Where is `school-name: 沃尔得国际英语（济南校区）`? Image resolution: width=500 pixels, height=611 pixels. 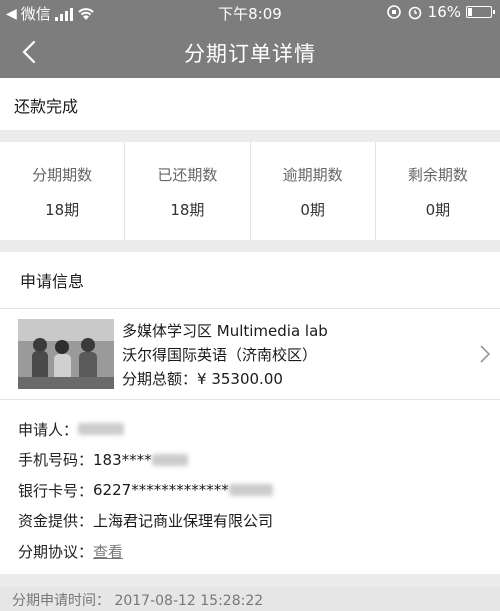
school-name: 沃尔得国际英语（济南校区） is located at coordinates (220, 355).